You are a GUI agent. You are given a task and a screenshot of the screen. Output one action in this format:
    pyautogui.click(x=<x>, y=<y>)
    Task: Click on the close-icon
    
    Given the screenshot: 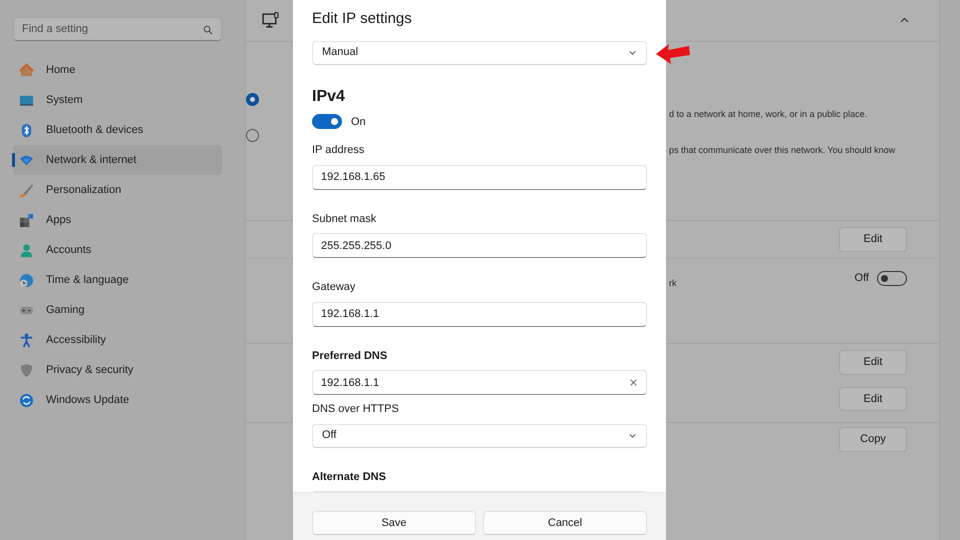 What is the action you would take?
    pyautogui.click(x=633, y=382)
    